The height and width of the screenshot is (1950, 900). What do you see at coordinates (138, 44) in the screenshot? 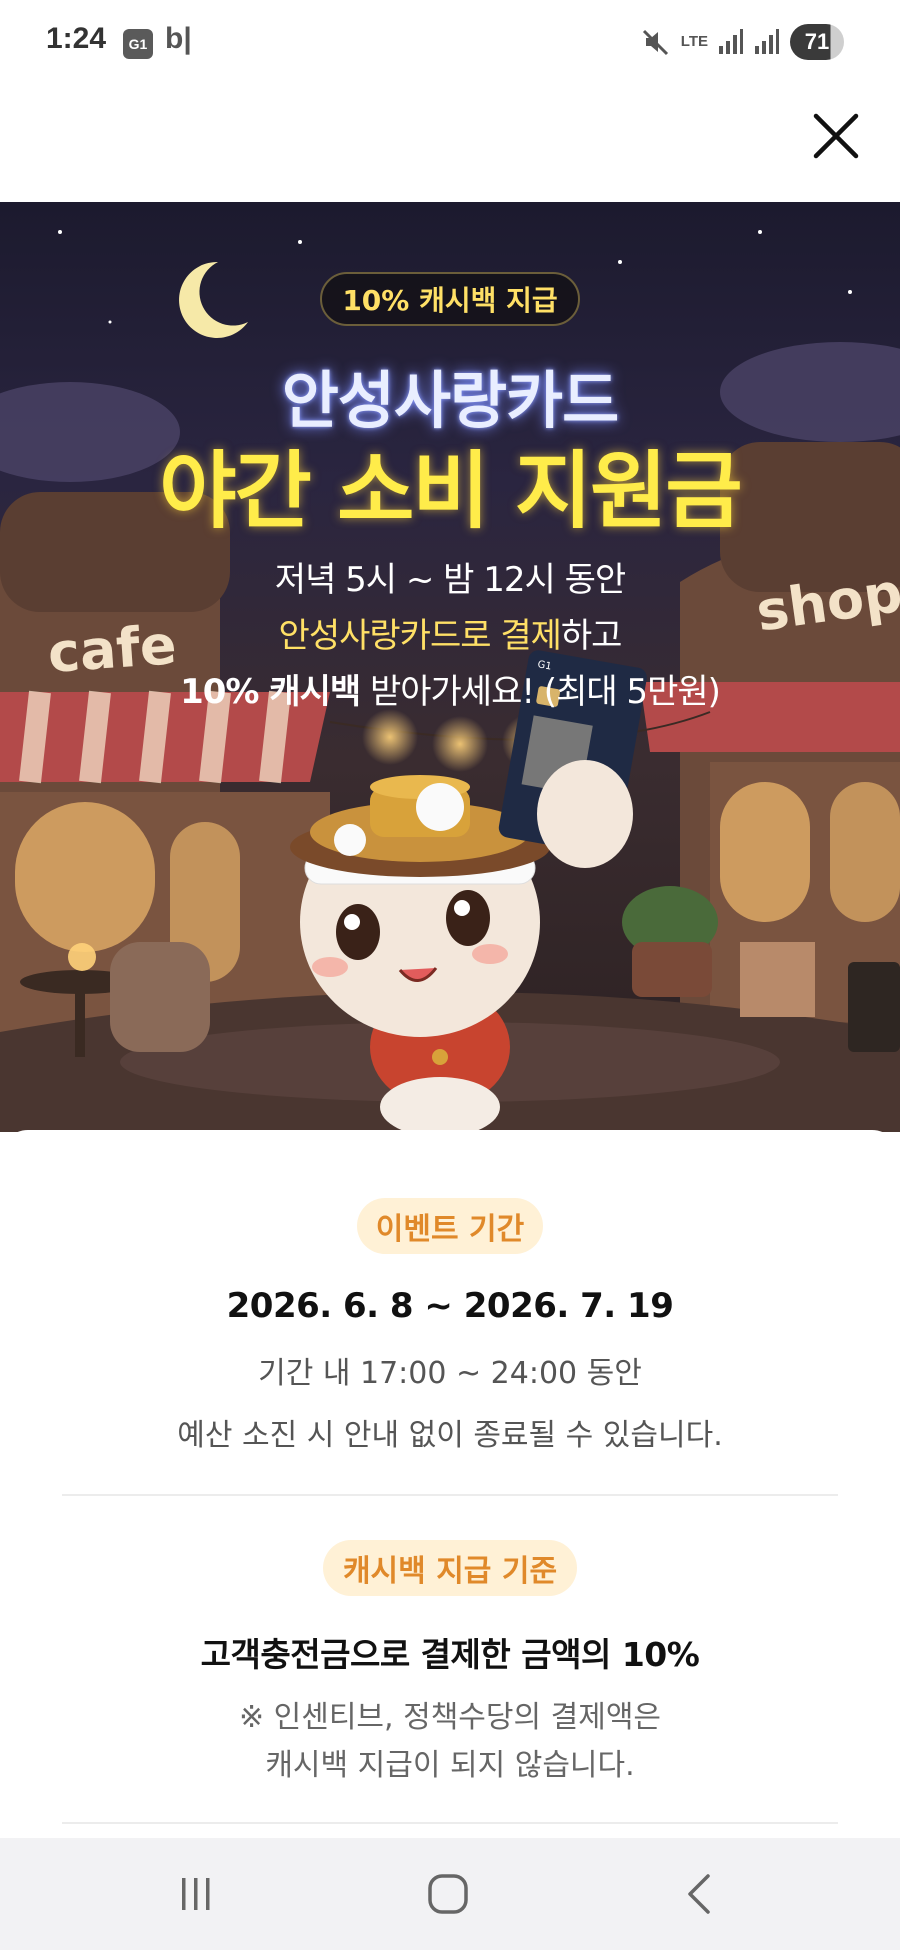
I see `app-notification-icon: G1` at bounding box center [138, 44].